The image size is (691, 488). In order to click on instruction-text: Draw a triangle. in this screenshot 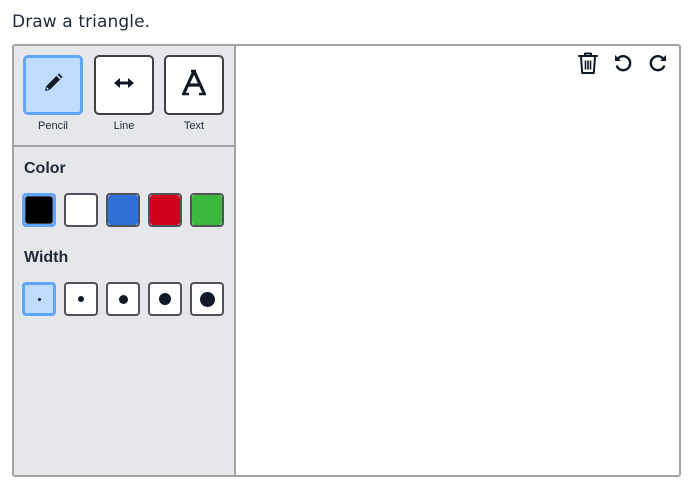, I will do `click(81, 22)`.